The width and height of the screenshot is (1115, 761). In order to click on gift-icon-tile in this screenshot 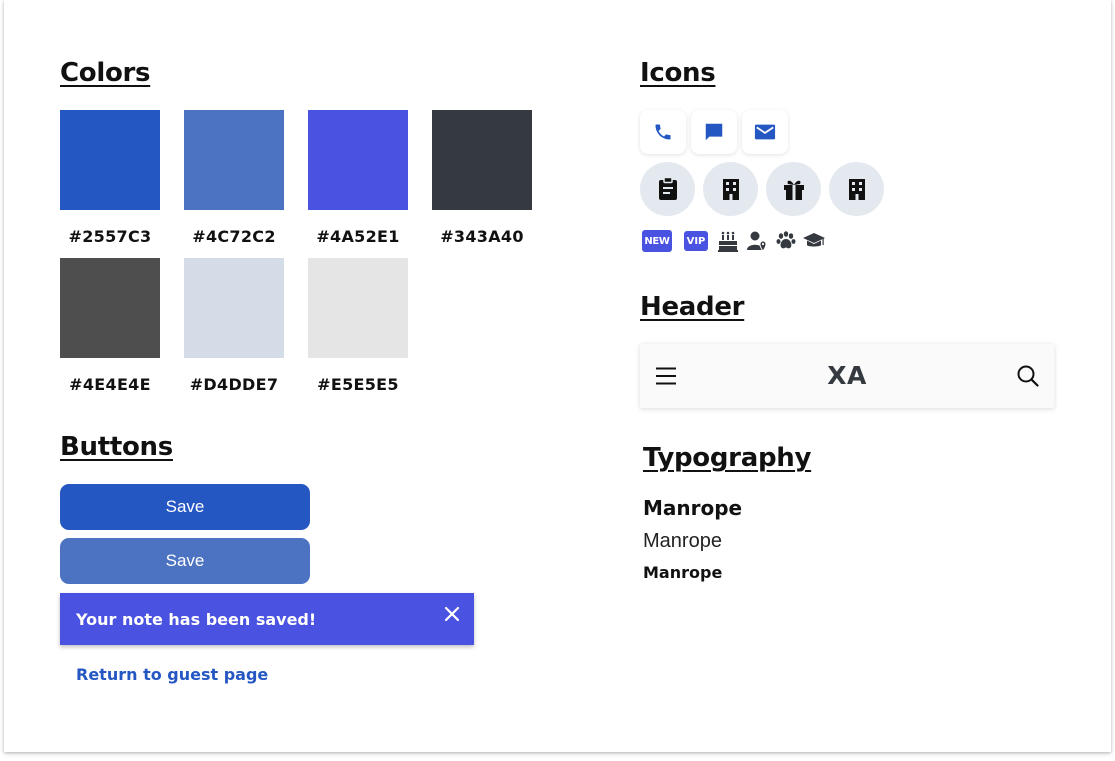, I will do `click(793, 189)`.